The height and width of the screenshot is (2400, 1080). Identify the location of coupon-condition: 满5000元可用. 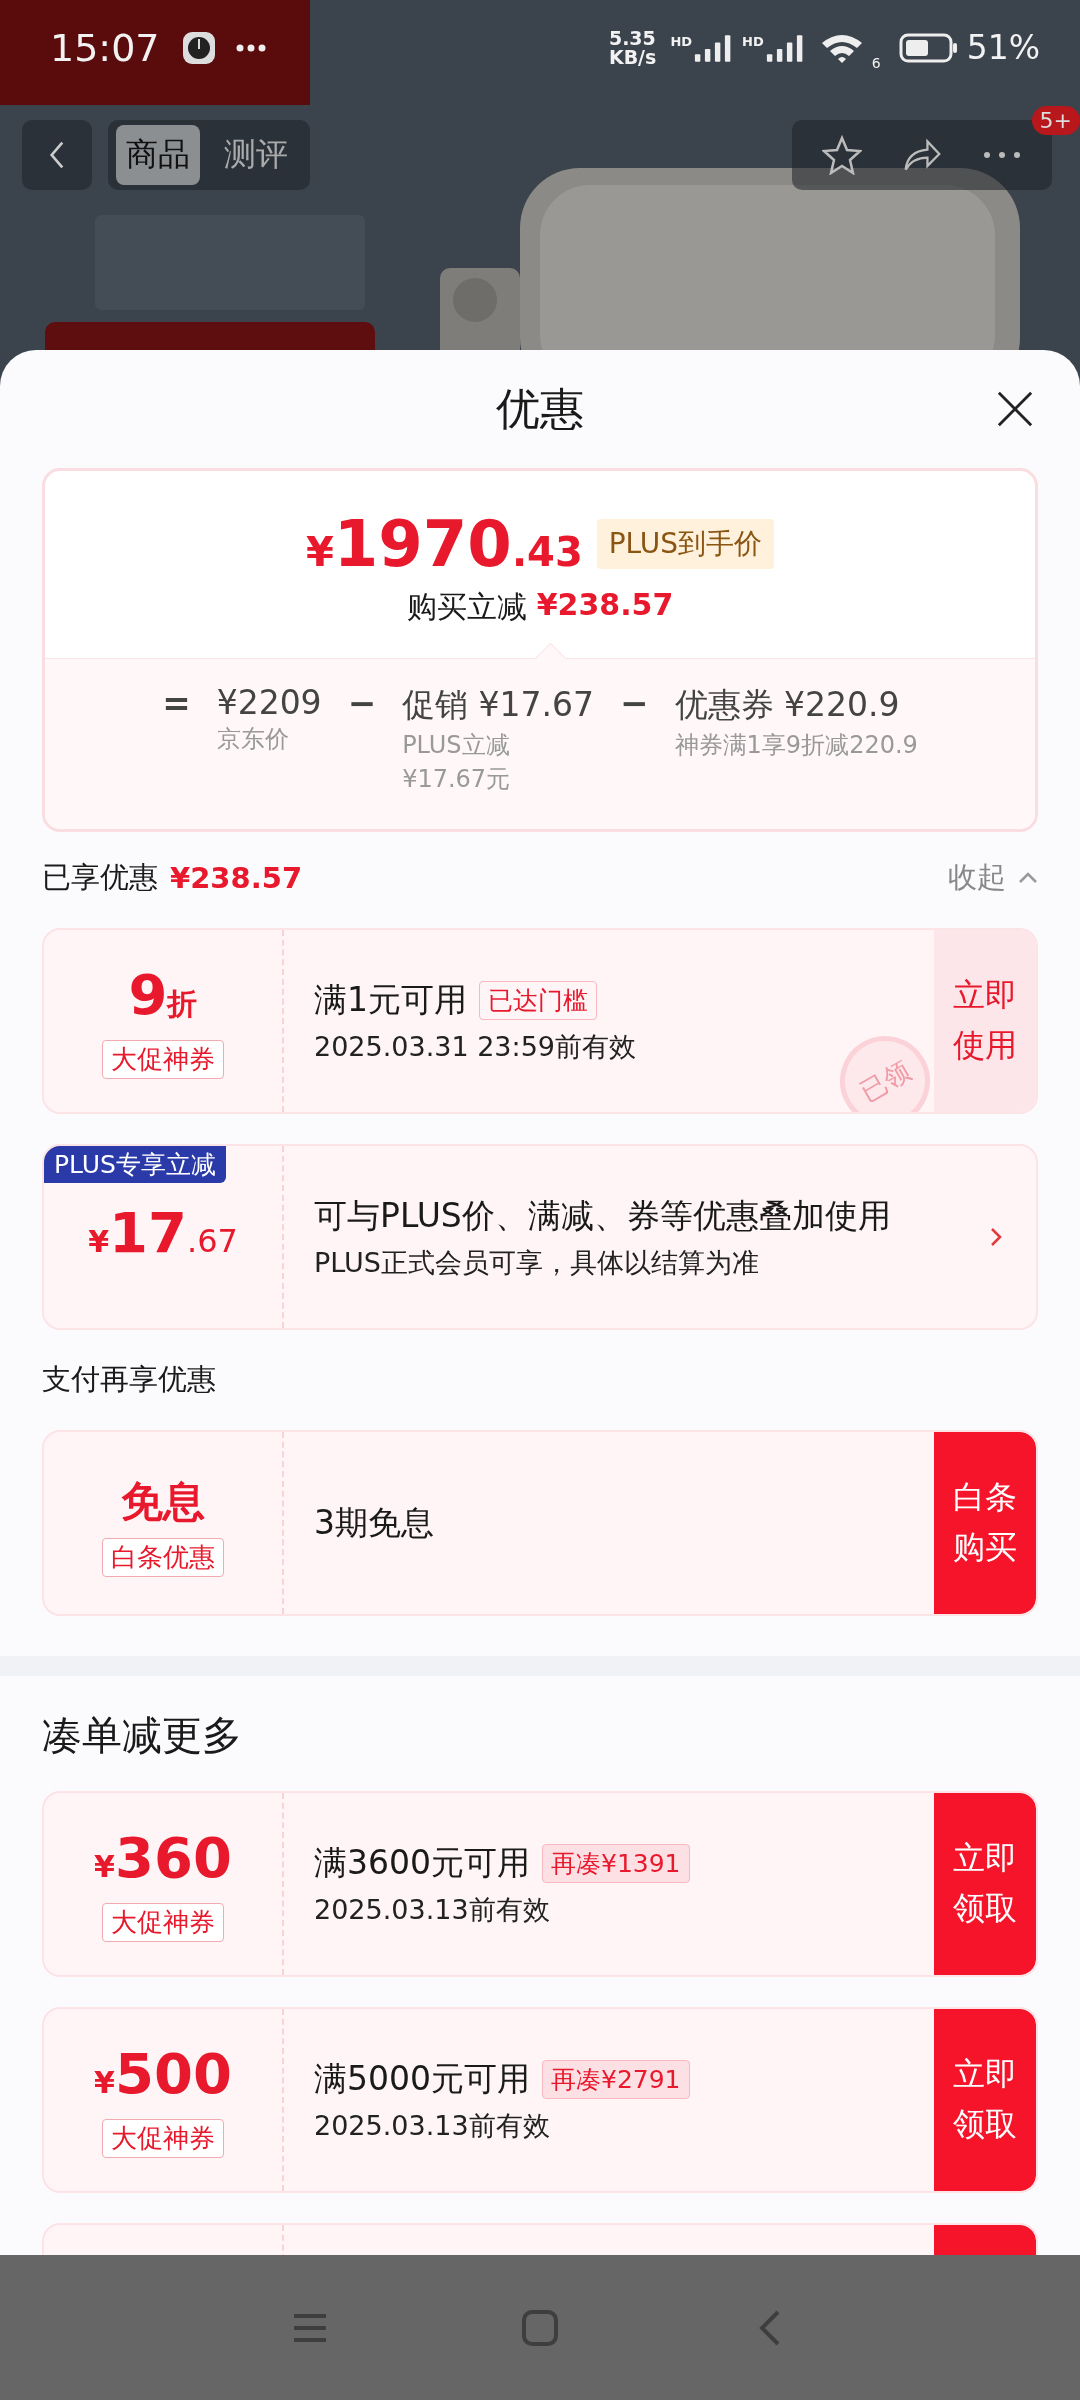
(422, 2079).